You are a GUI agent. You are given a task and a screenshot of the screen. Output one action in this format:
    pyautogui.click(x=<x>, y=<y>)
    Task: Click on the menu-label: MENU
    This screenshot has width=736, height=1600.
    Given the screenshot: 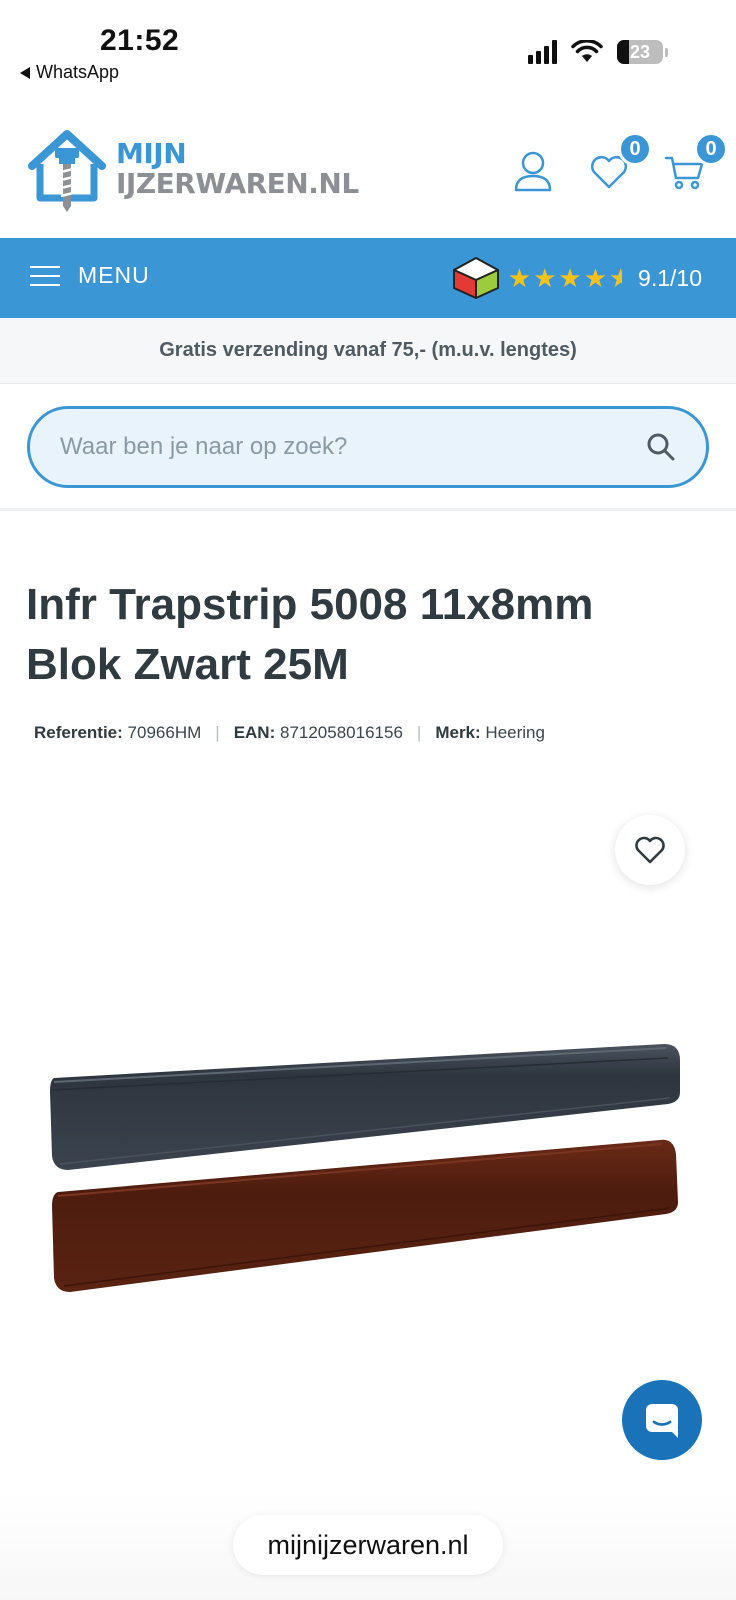 What is the action you would take?
    pyautogui.click(x=114, y=275)
    